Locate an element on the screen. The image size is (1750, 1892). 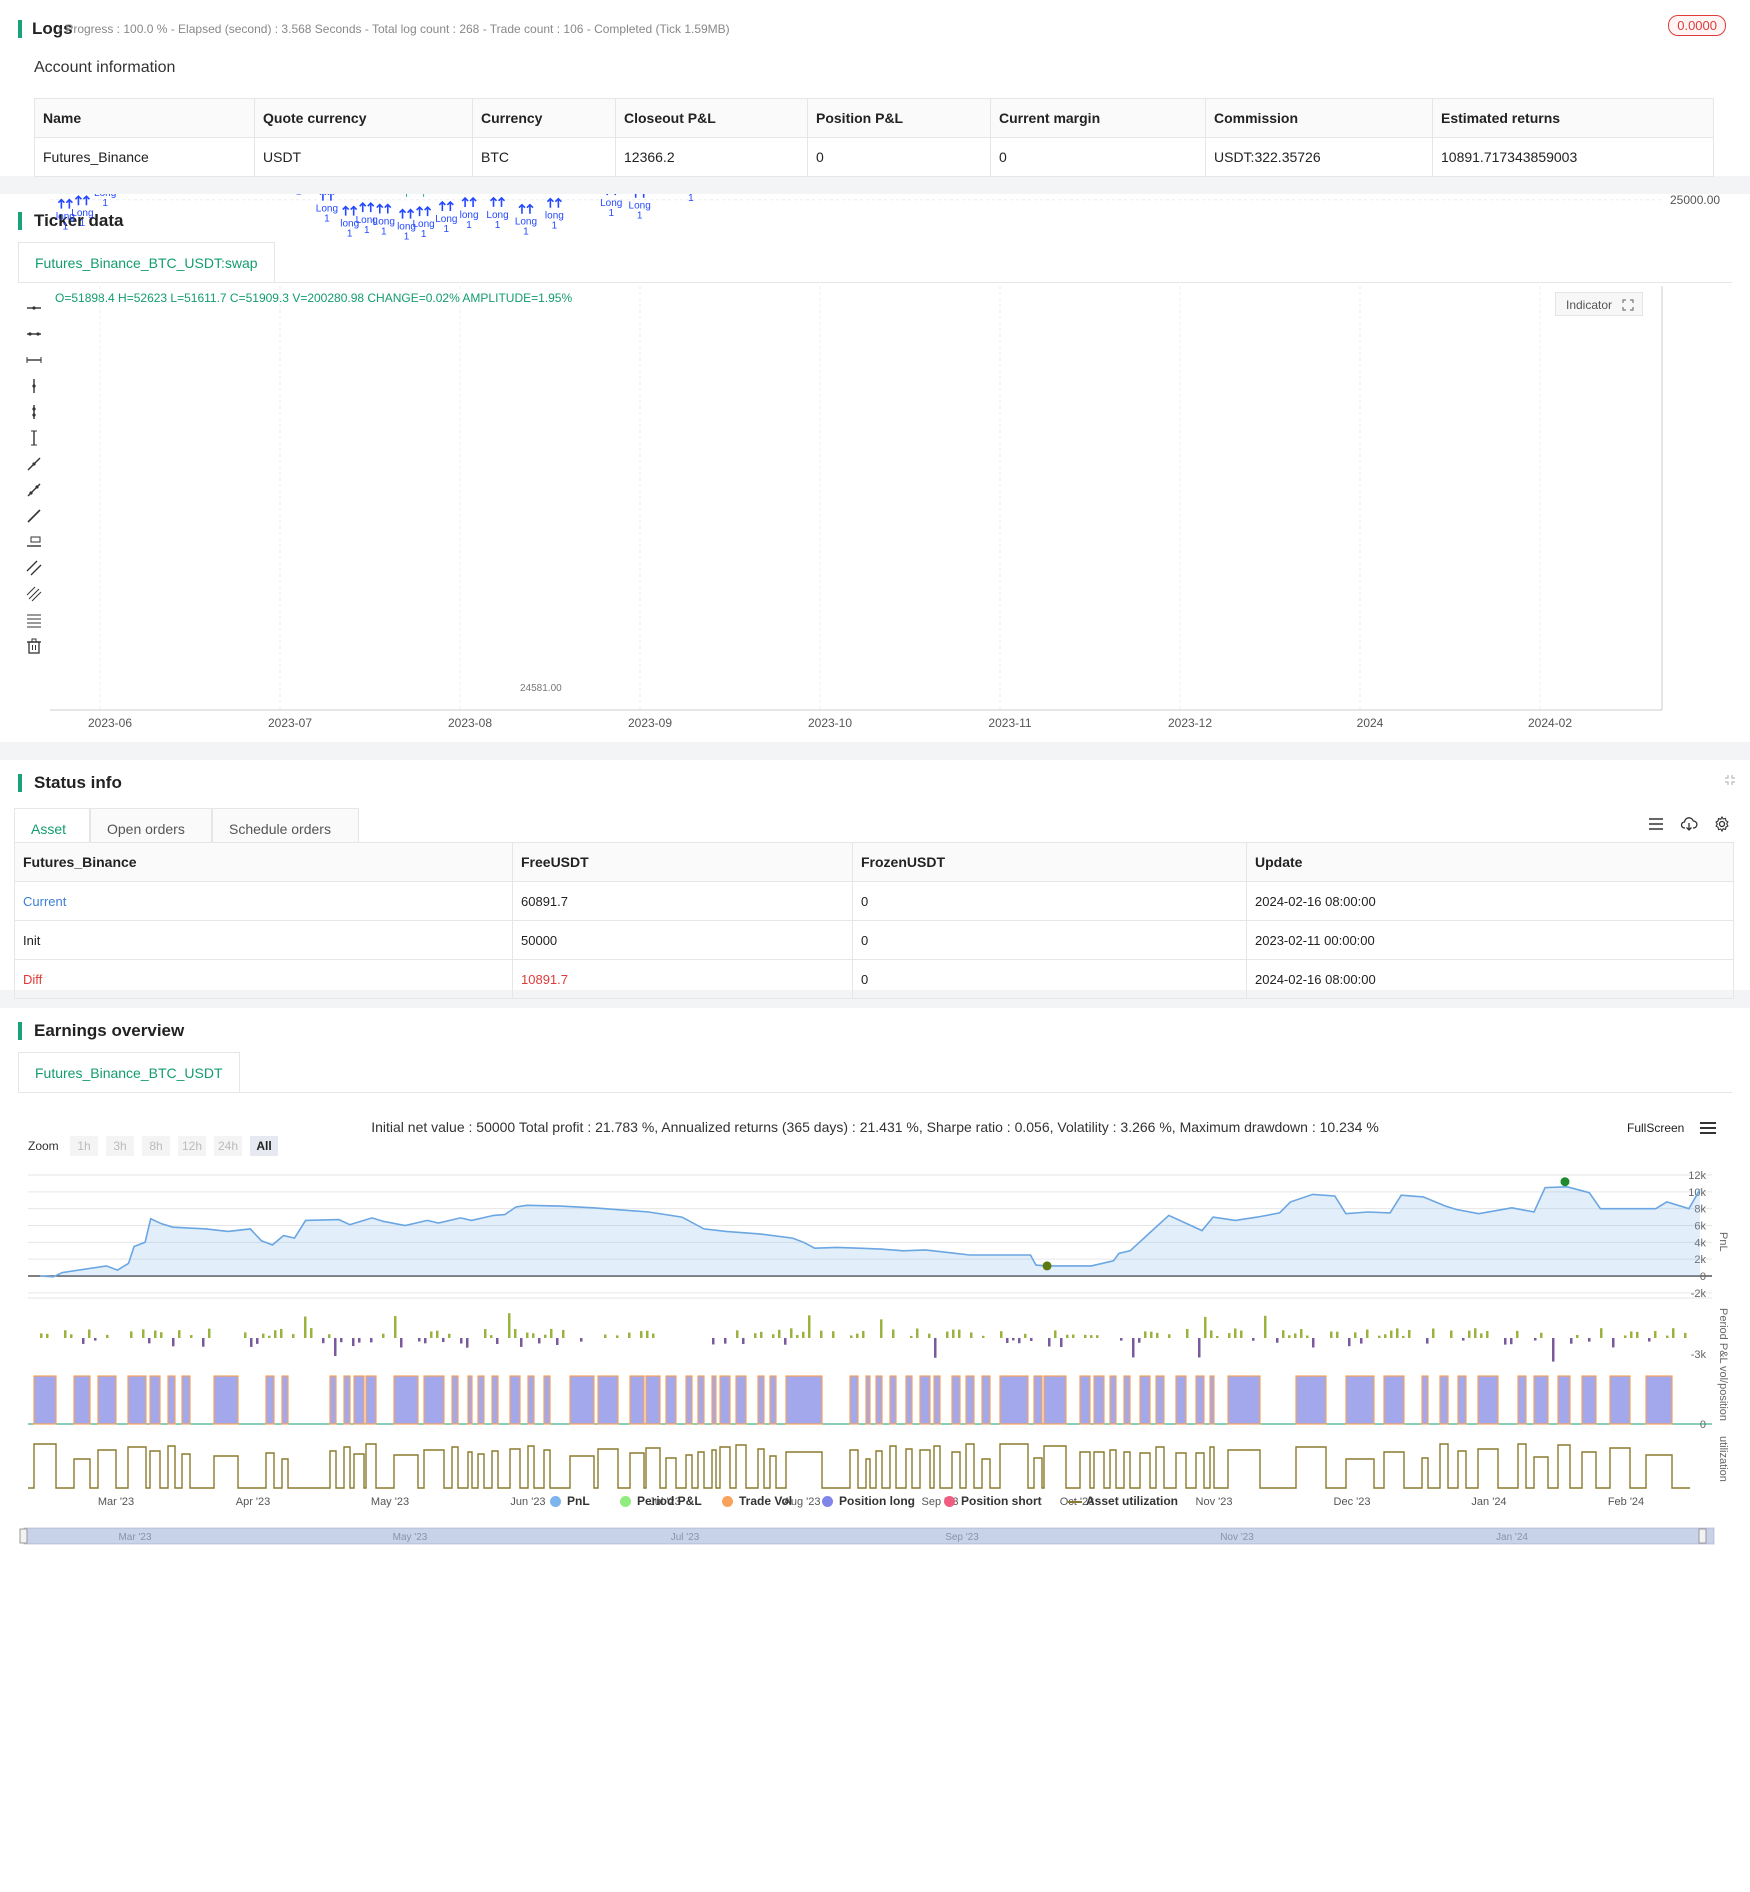
horizontal-ray-icon is located at coordinates (34, 334).